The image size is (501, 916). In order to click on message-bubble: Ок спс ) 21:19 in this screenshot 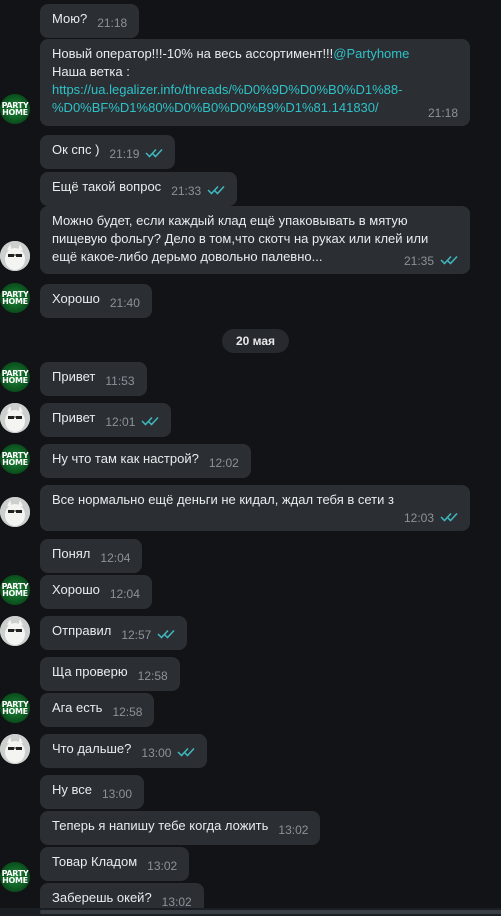, I will do `click(108, 152)`.